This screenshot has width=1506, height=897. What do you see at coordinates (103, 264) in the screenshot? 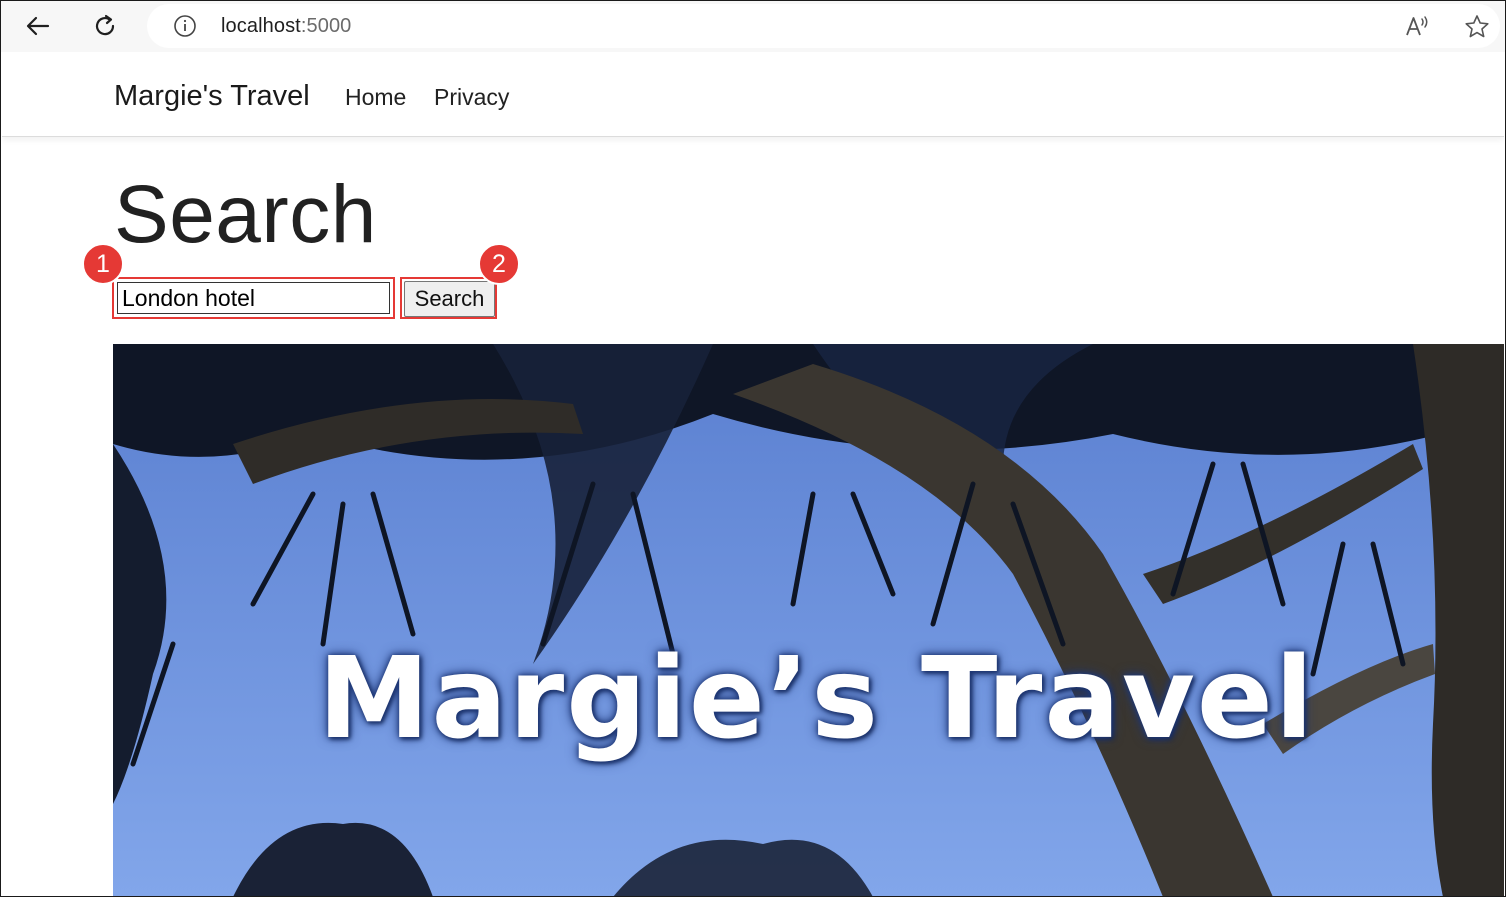
I see `step-badge-1: 1` at bounding box center [103, 264].